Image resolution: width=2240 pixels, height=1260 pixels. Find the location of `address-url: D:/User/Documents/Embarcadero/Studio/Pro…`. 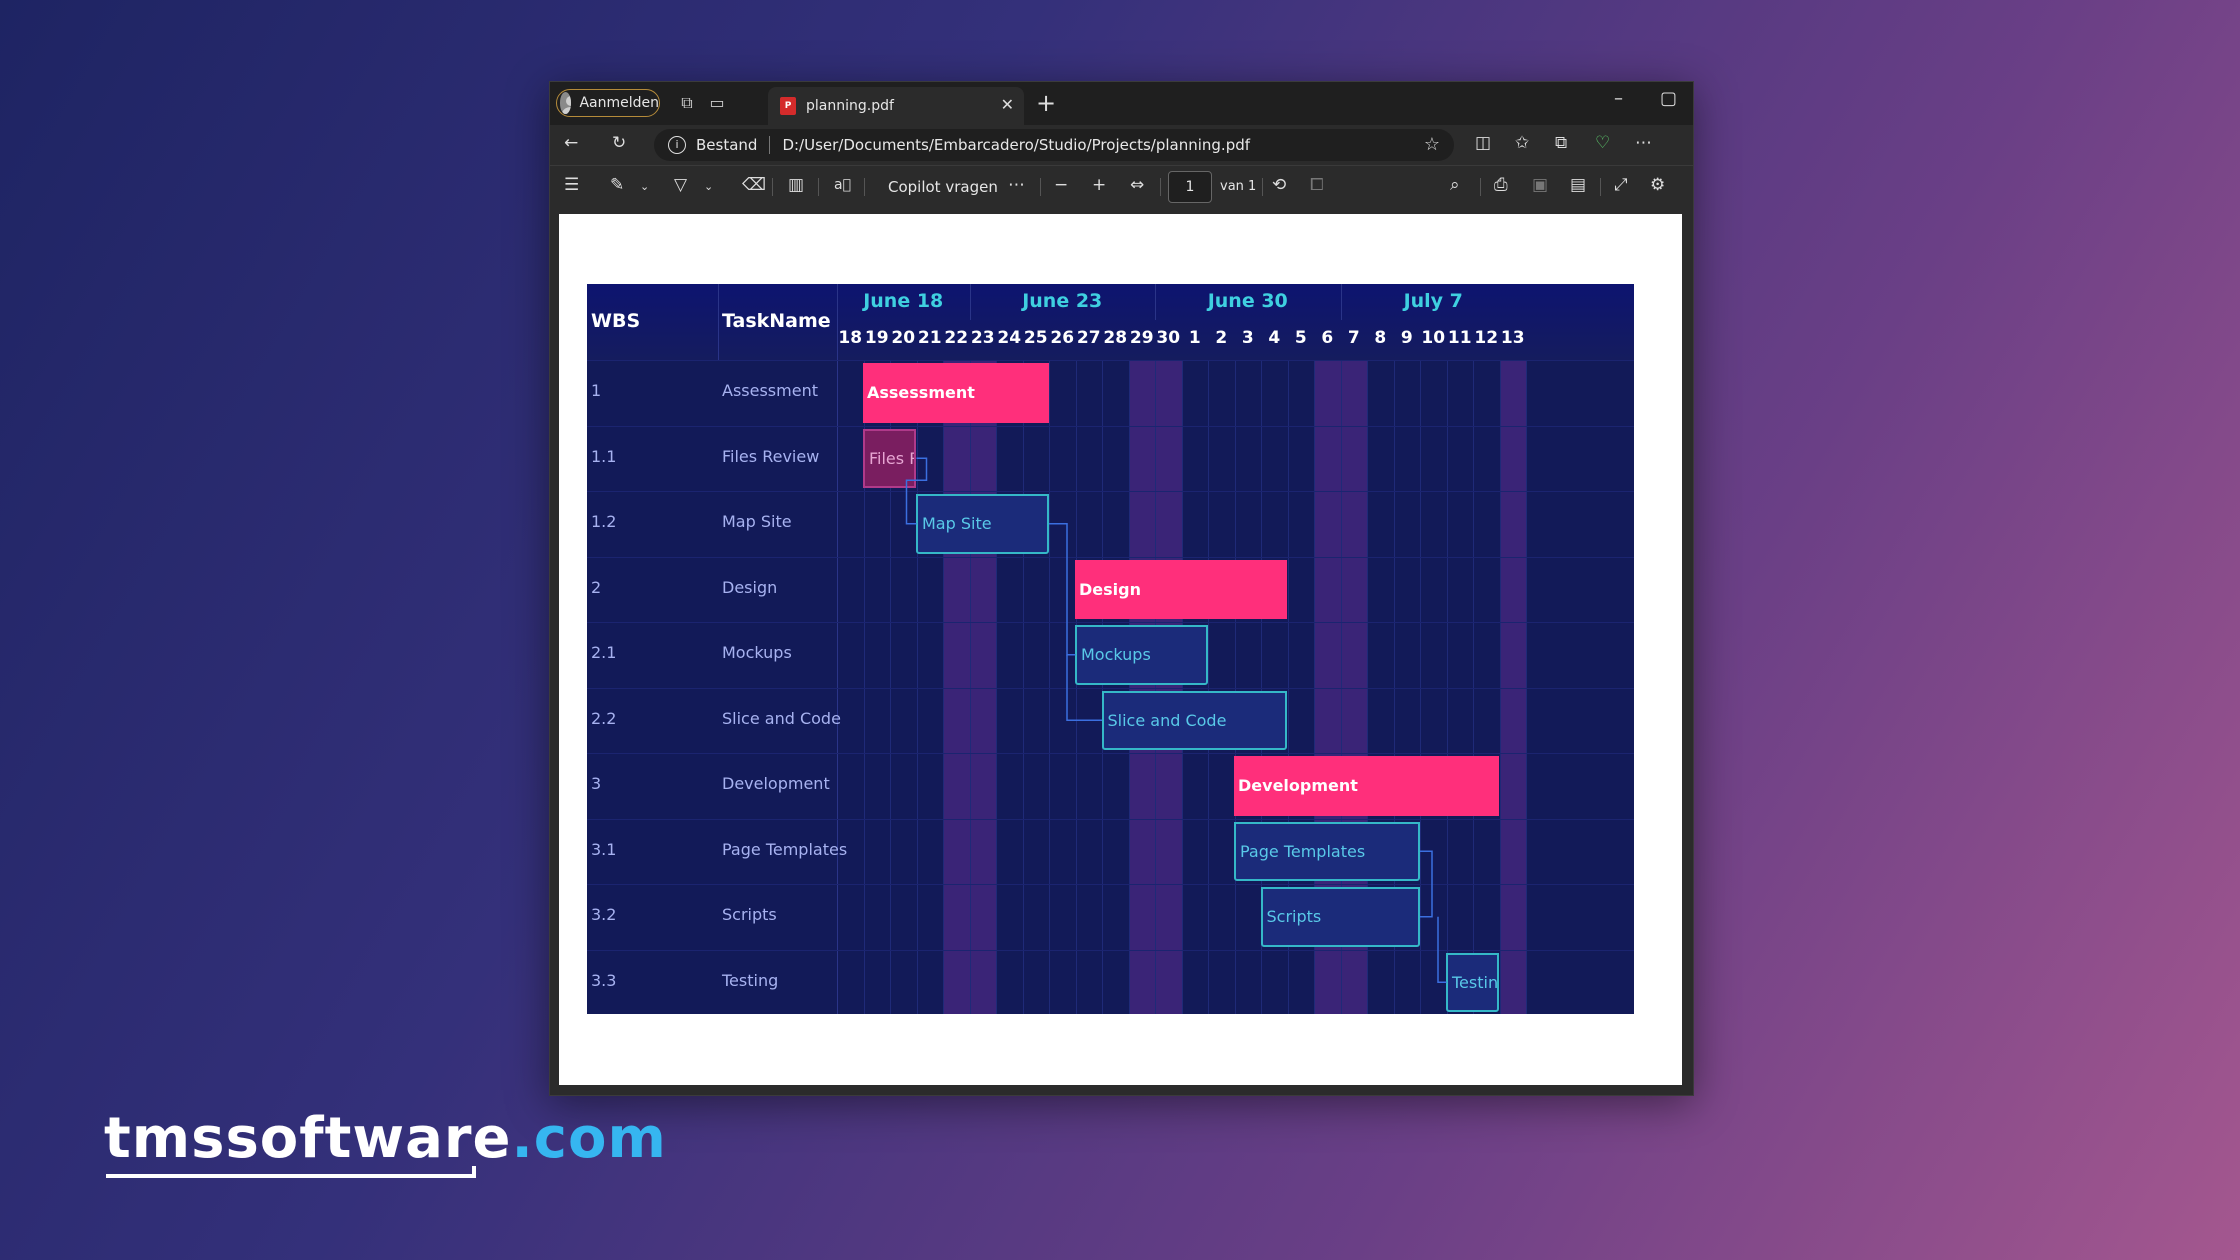

address-url: D:/User/Documents/Embarcadero/Studio/Pro… is located at coordinates (1016, 145).